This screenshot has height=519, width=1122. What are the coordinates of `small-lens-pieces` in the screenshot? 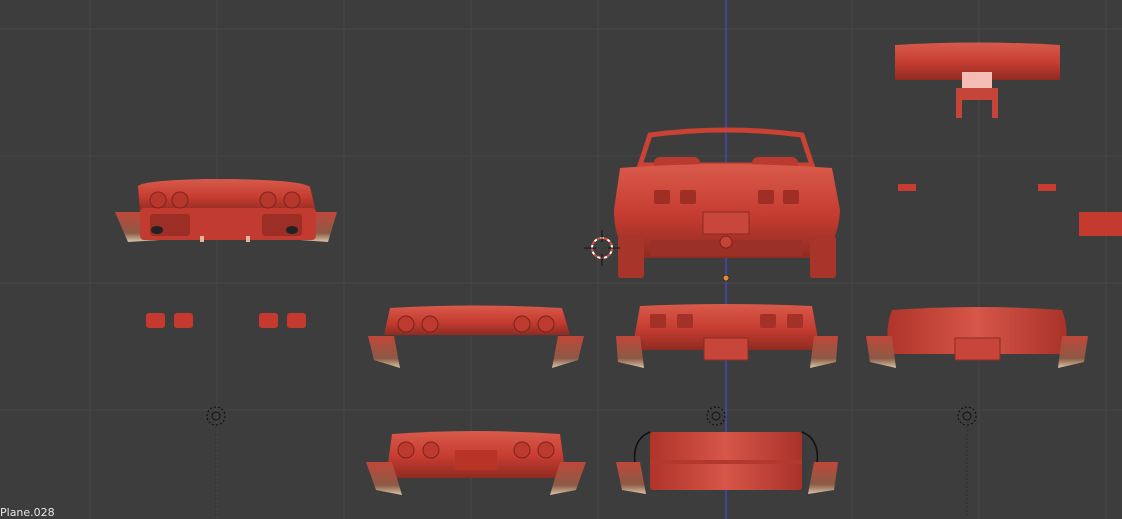 It's located at (1010, 210).